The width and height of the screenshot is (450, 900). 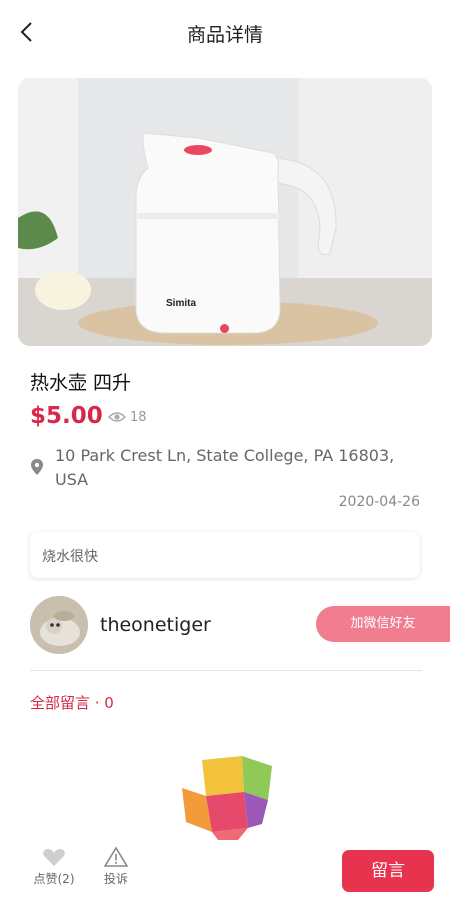 What do you see at coordinates (54, 879) in the screenshot?
I see `like-label: 点赞(2)` at bounding box center [54, 879].